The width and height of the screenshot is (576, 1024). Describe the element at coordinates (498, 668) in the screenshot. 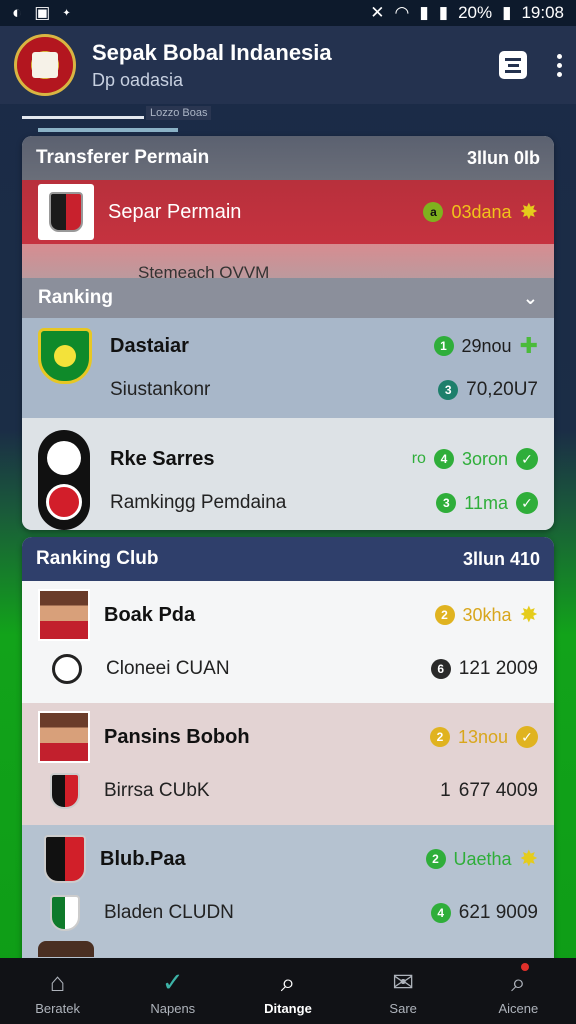

I see `player-value: 121 2009` at that location.